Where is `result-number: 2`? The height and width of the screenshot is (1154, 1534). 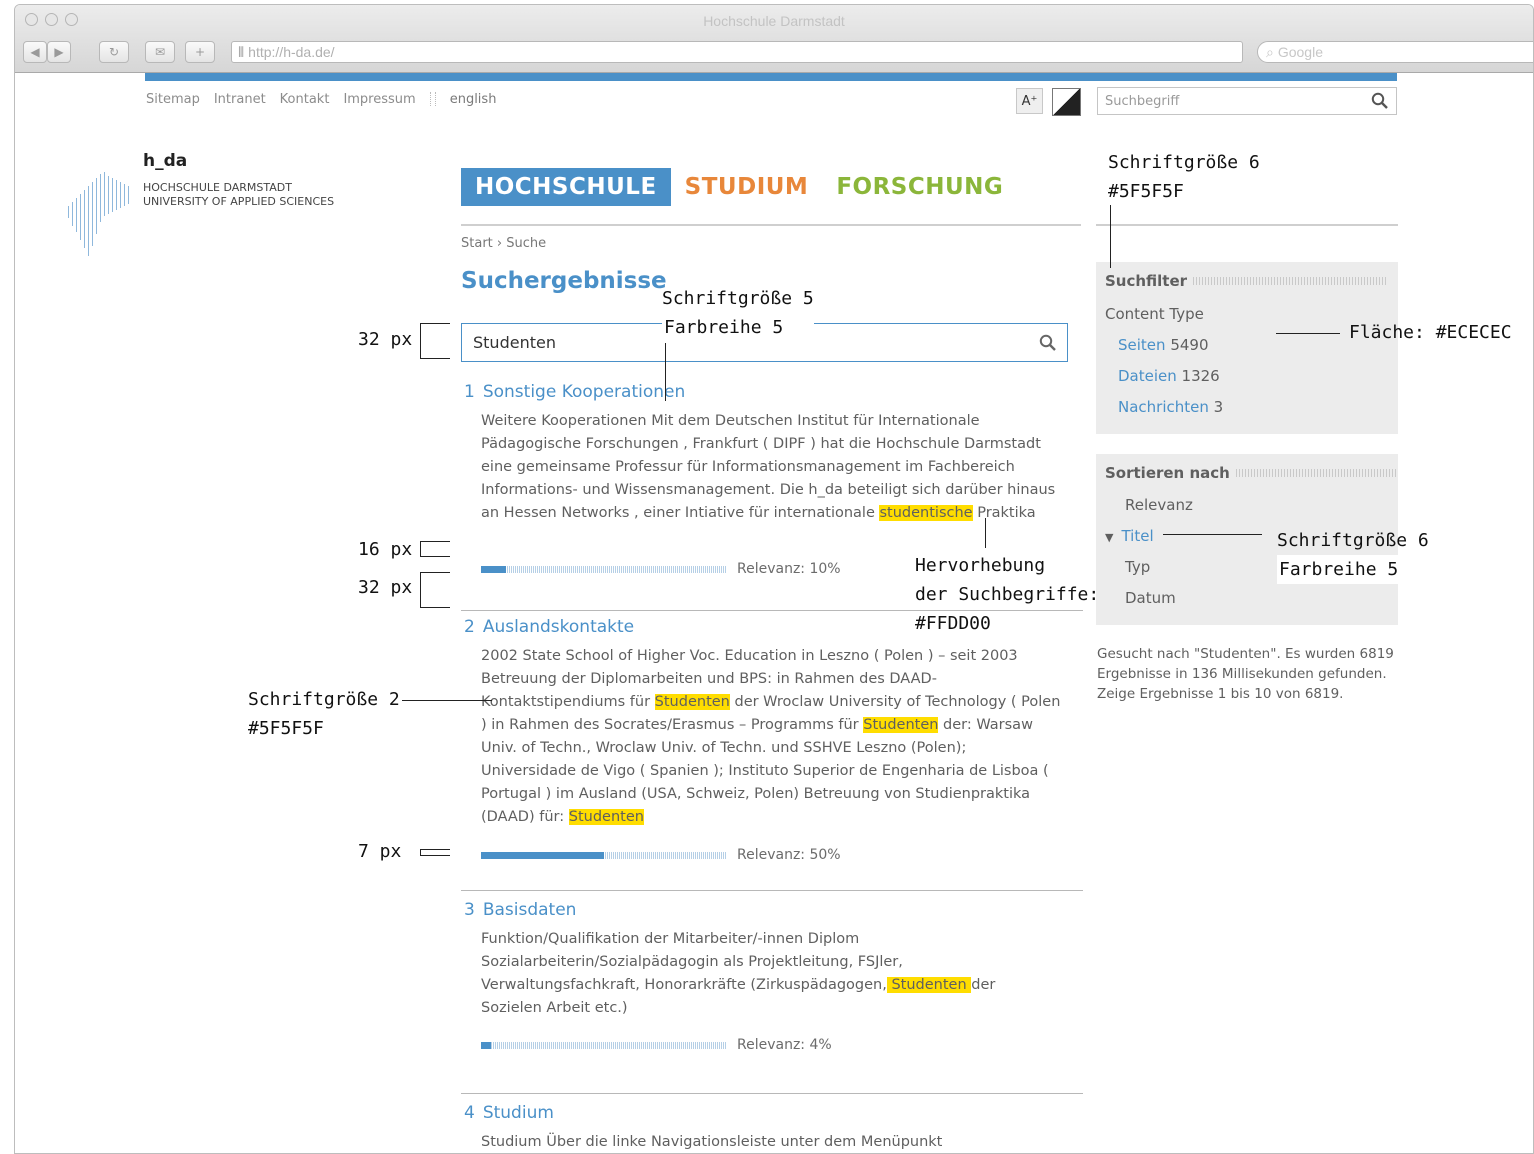 result-number: 2 is located at coordinates (469, 627).